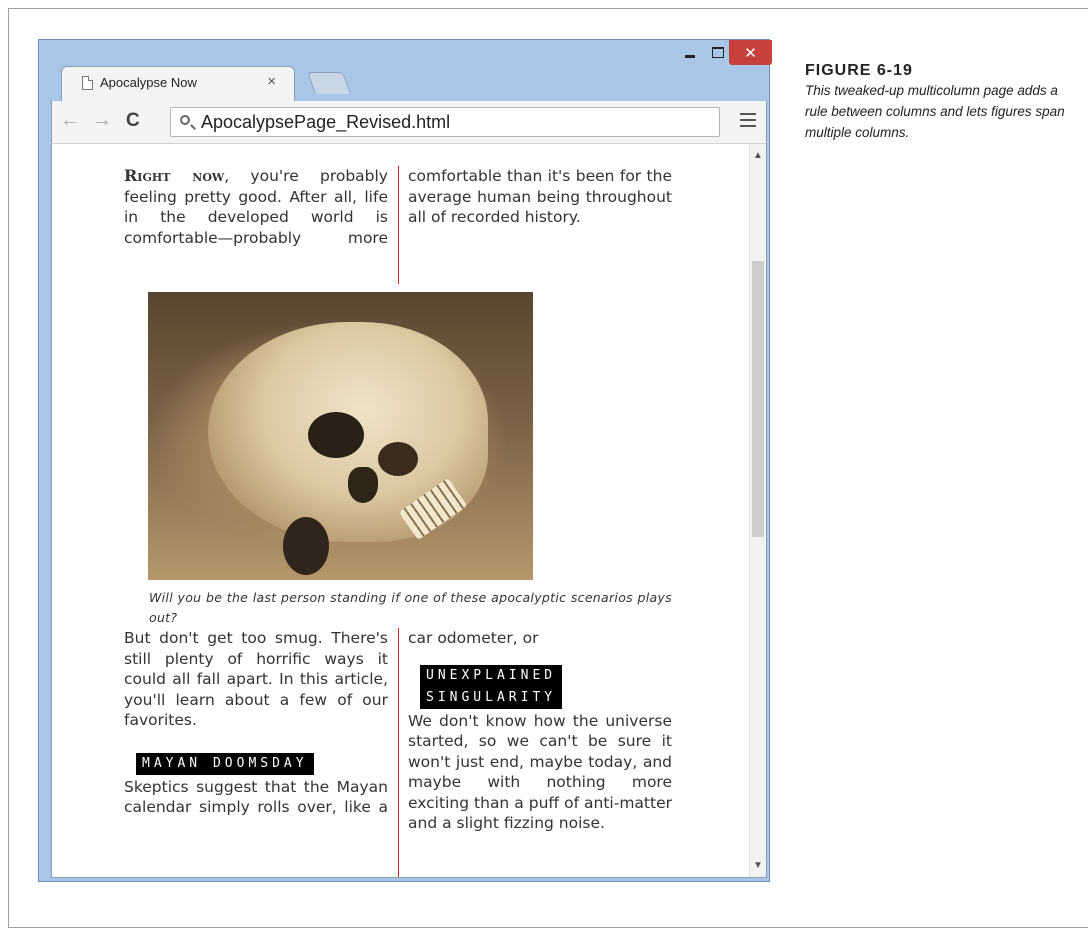  What do you see at coordinates (859, 70) in the screenshot?
I see `figure-label: FIGURE 6-19` at bounding box center [859, 70].